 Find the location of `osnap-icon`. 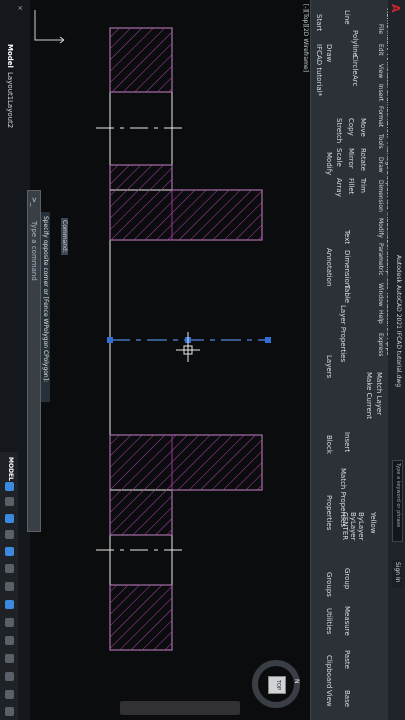

osnap-icon is located at coordinates (9, 551).